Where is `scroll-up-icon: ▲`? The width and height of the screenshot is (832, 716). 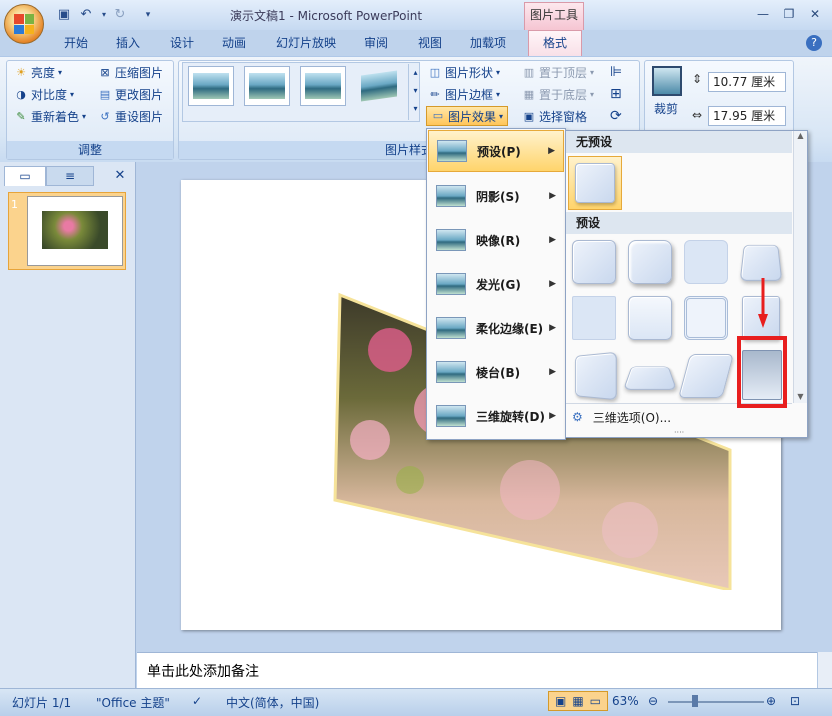
scroll-up-icon: ▲ is located at coordinates (800, 135).